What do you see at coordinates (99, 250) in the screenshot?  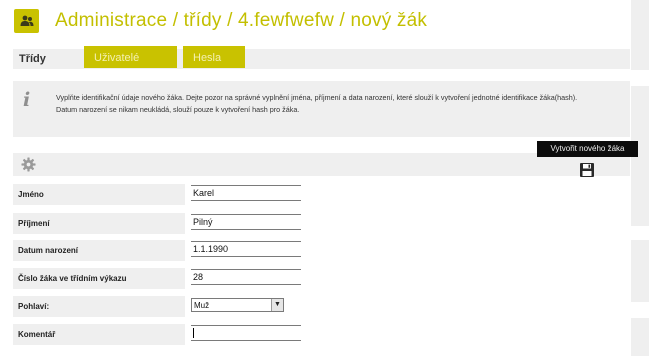 I see `birth-date-label: Datum narození` at bounding box center [99, 250].